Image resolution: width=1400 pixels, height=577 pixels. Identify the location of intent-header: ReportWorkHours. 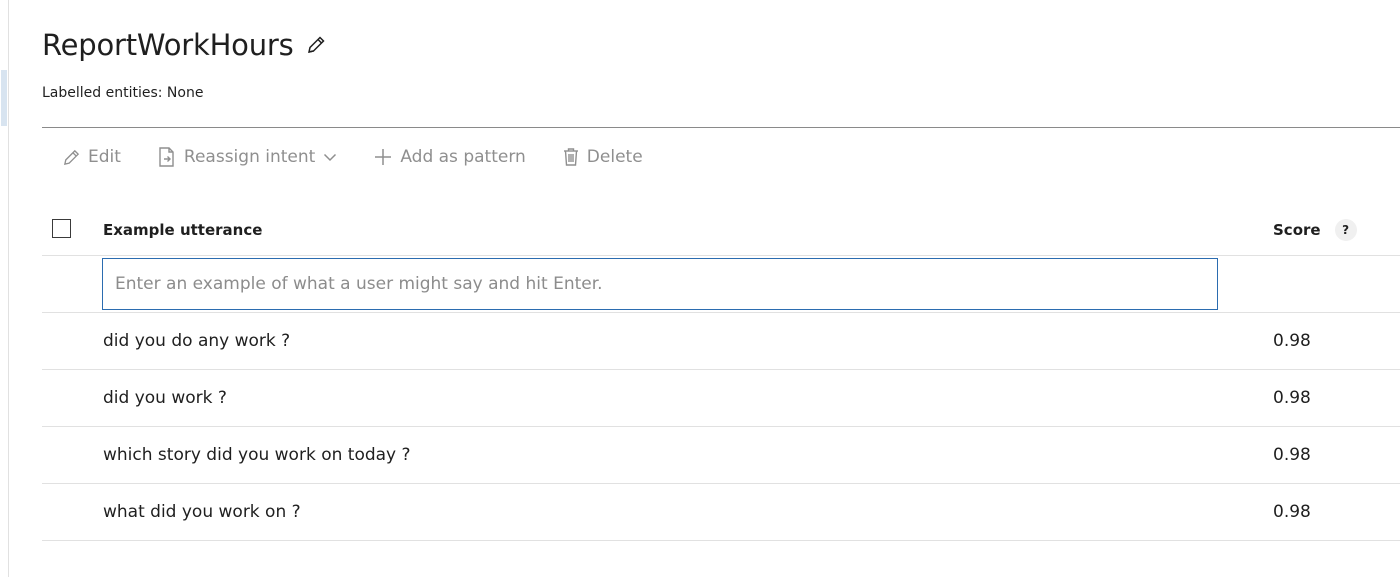
(185, 45).